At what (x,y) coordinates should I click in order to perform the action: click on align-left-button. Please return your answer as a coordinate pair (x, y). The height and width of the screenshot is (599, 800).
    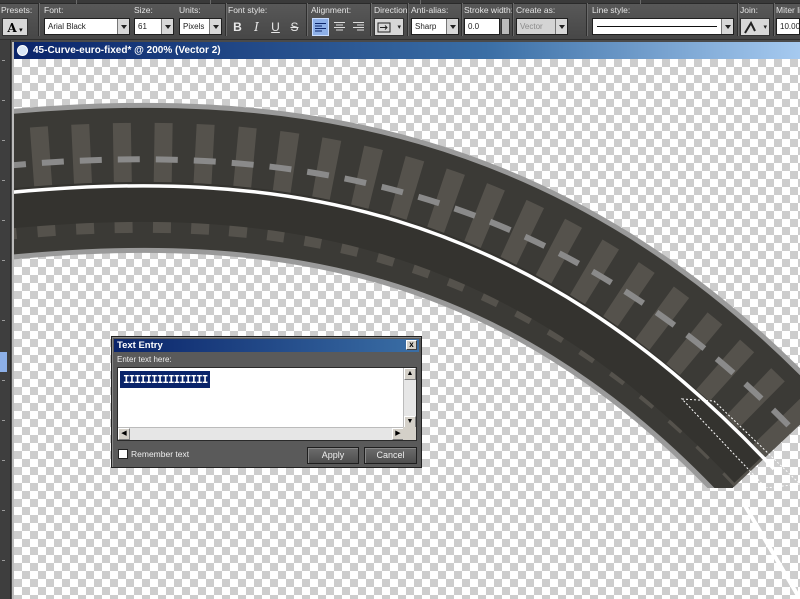
    Looking at the image, I should click on (320, 27).